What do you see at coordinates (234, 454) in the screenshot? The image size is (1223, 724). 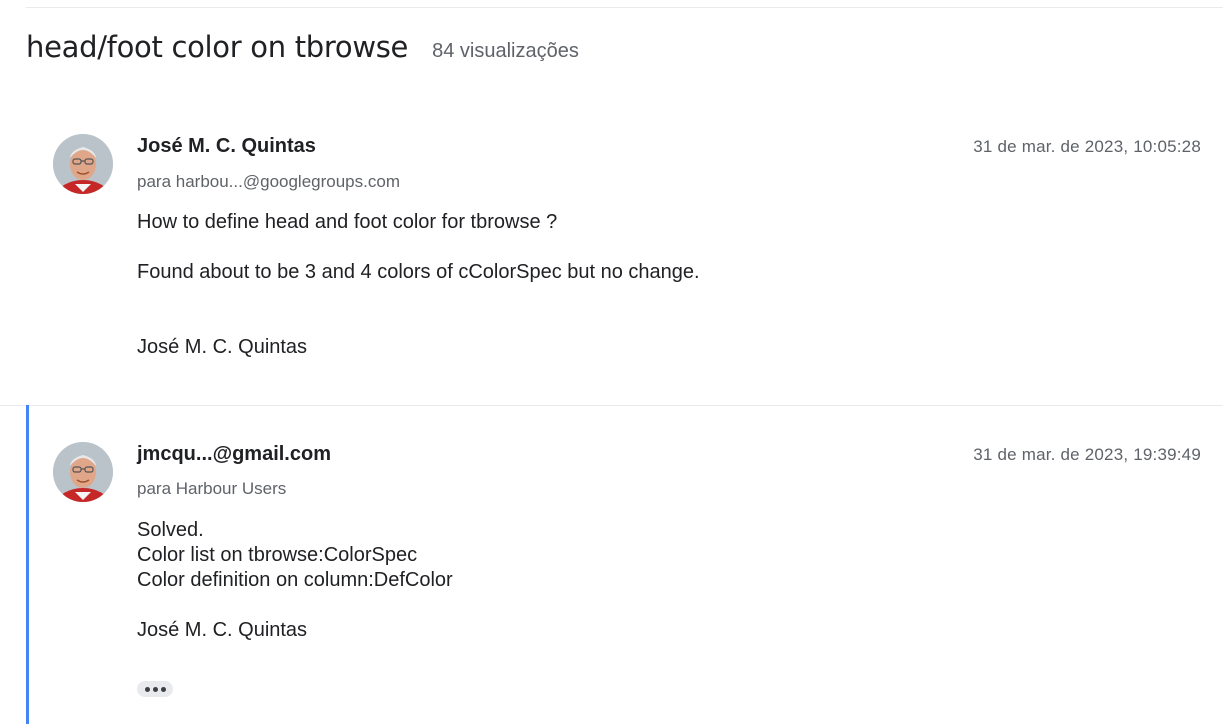 I see `sender-name: jmcqu...@gmail.com` at bounding box center [234, 454].